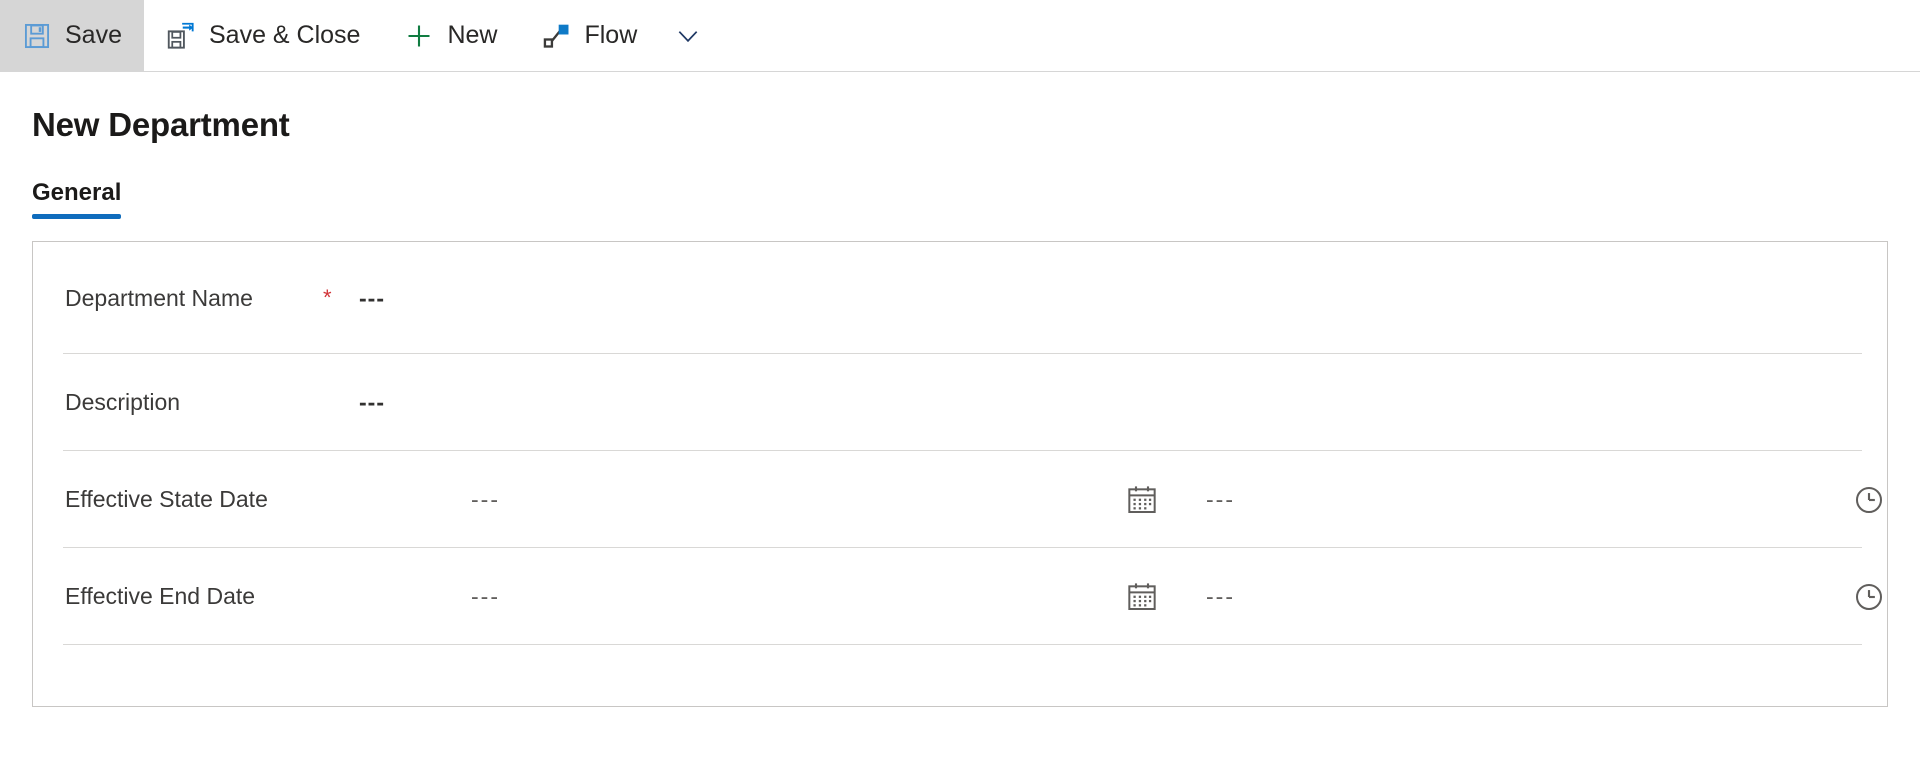 This screenshot has height=778, width=1920. I want to click on field-value-effective-end-time: ---, so click(1220, 596).